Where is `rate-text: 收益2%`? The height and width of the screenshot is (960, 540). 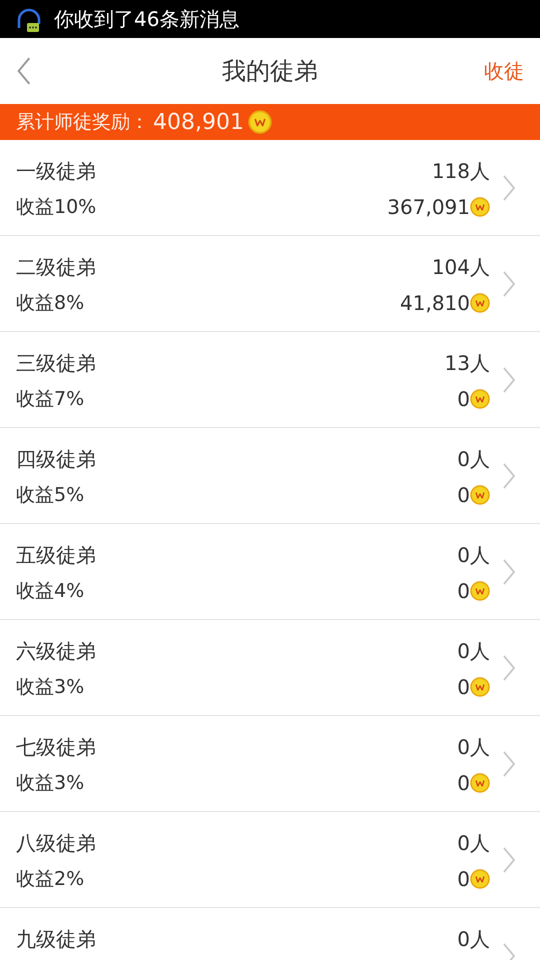 rate-text: 收益2% is located at coordinates (51, 879).